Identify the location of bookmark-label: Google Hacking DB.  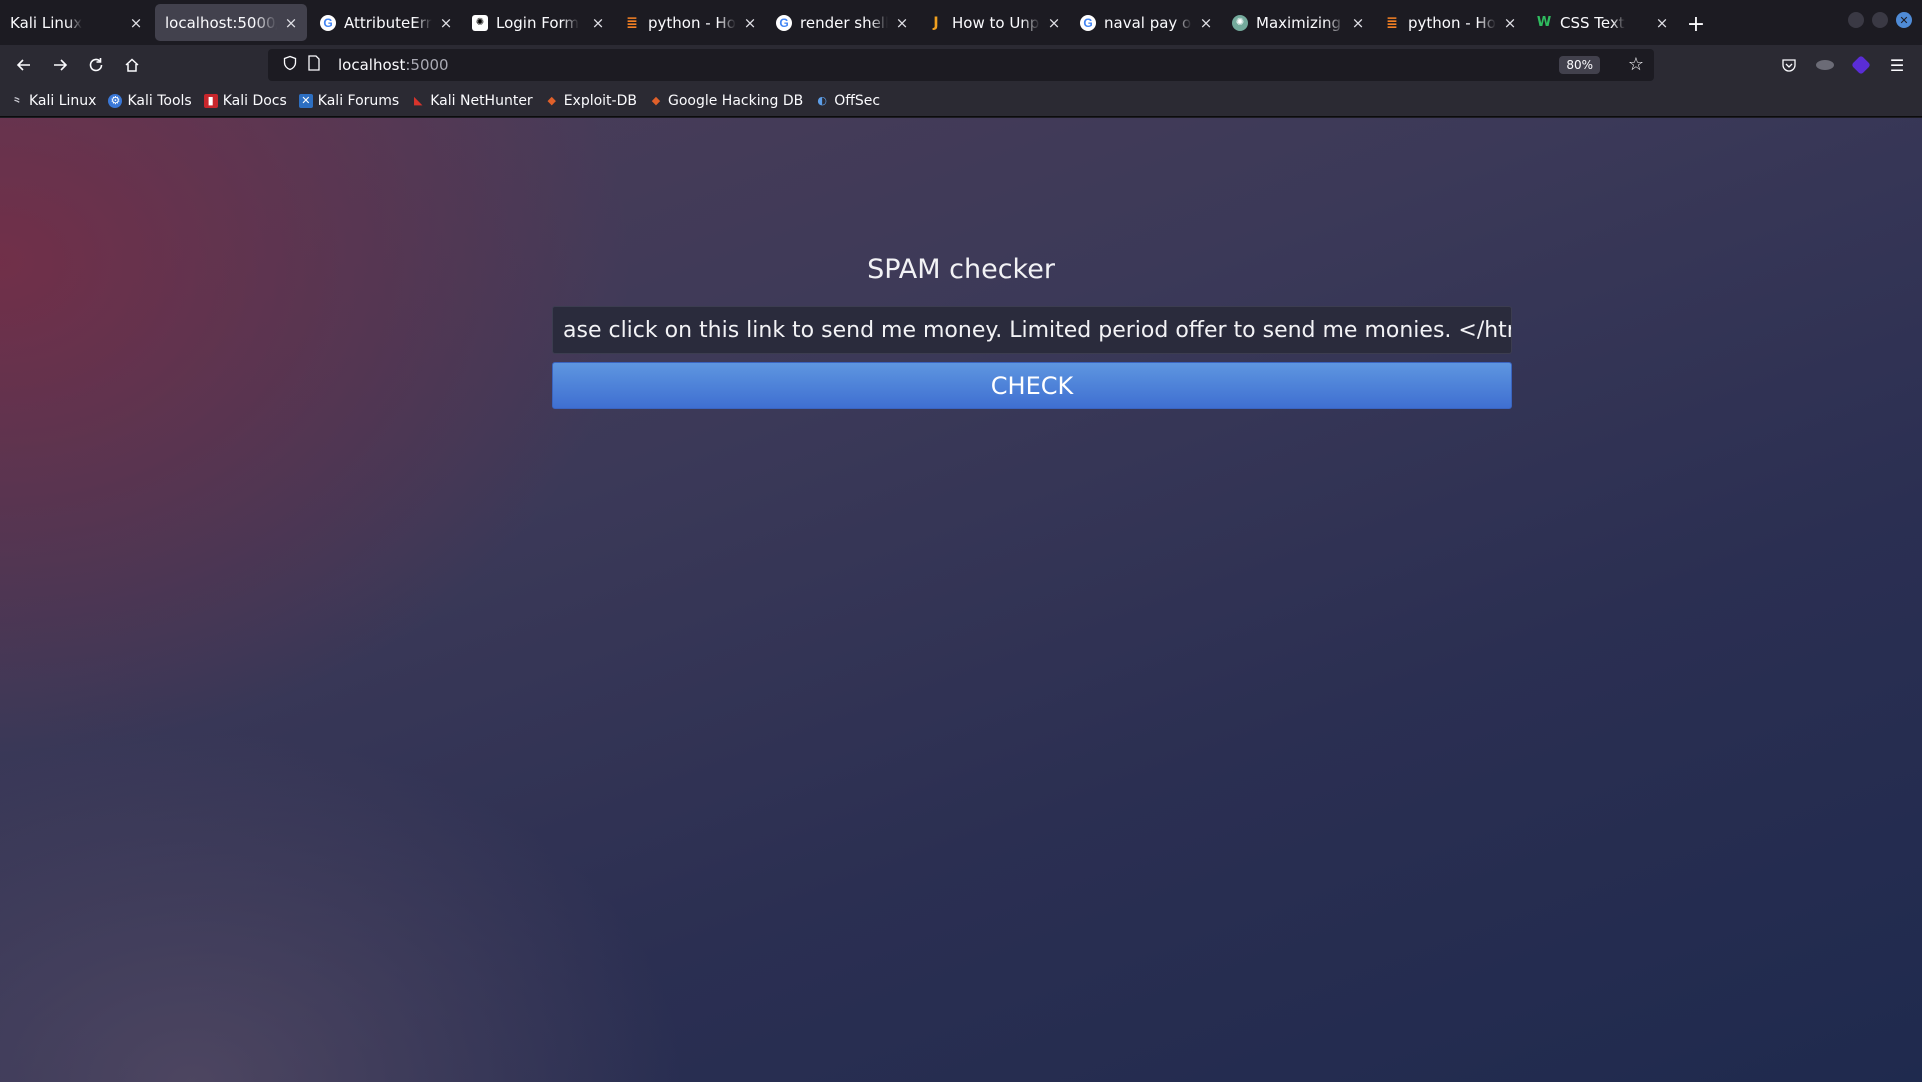
(735, 100).